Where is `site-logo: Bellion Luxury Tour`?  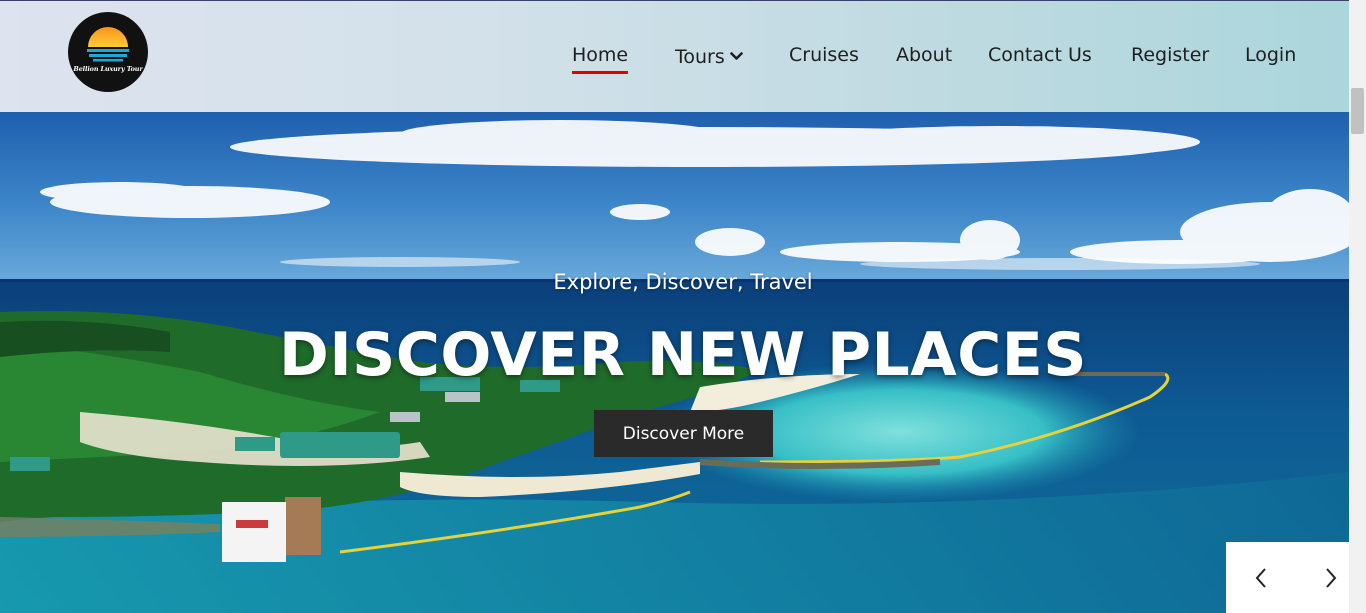 site-logo: Bellion Luxury Tour is located at coordinates (108, 52).